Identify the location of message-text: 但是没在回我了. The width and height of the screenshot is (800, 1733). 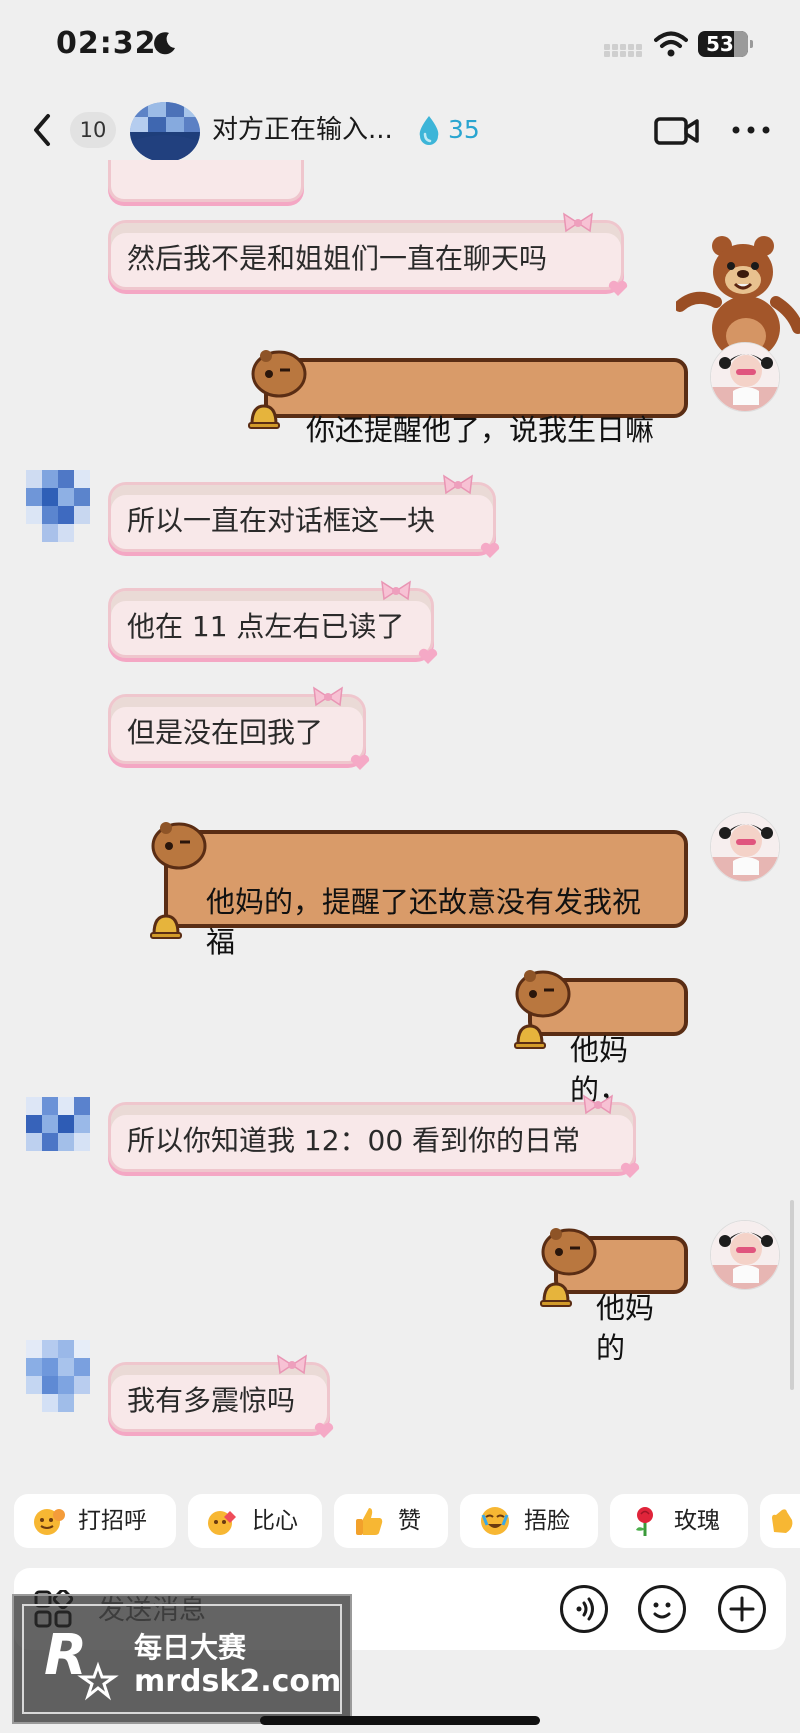
(225, 732).